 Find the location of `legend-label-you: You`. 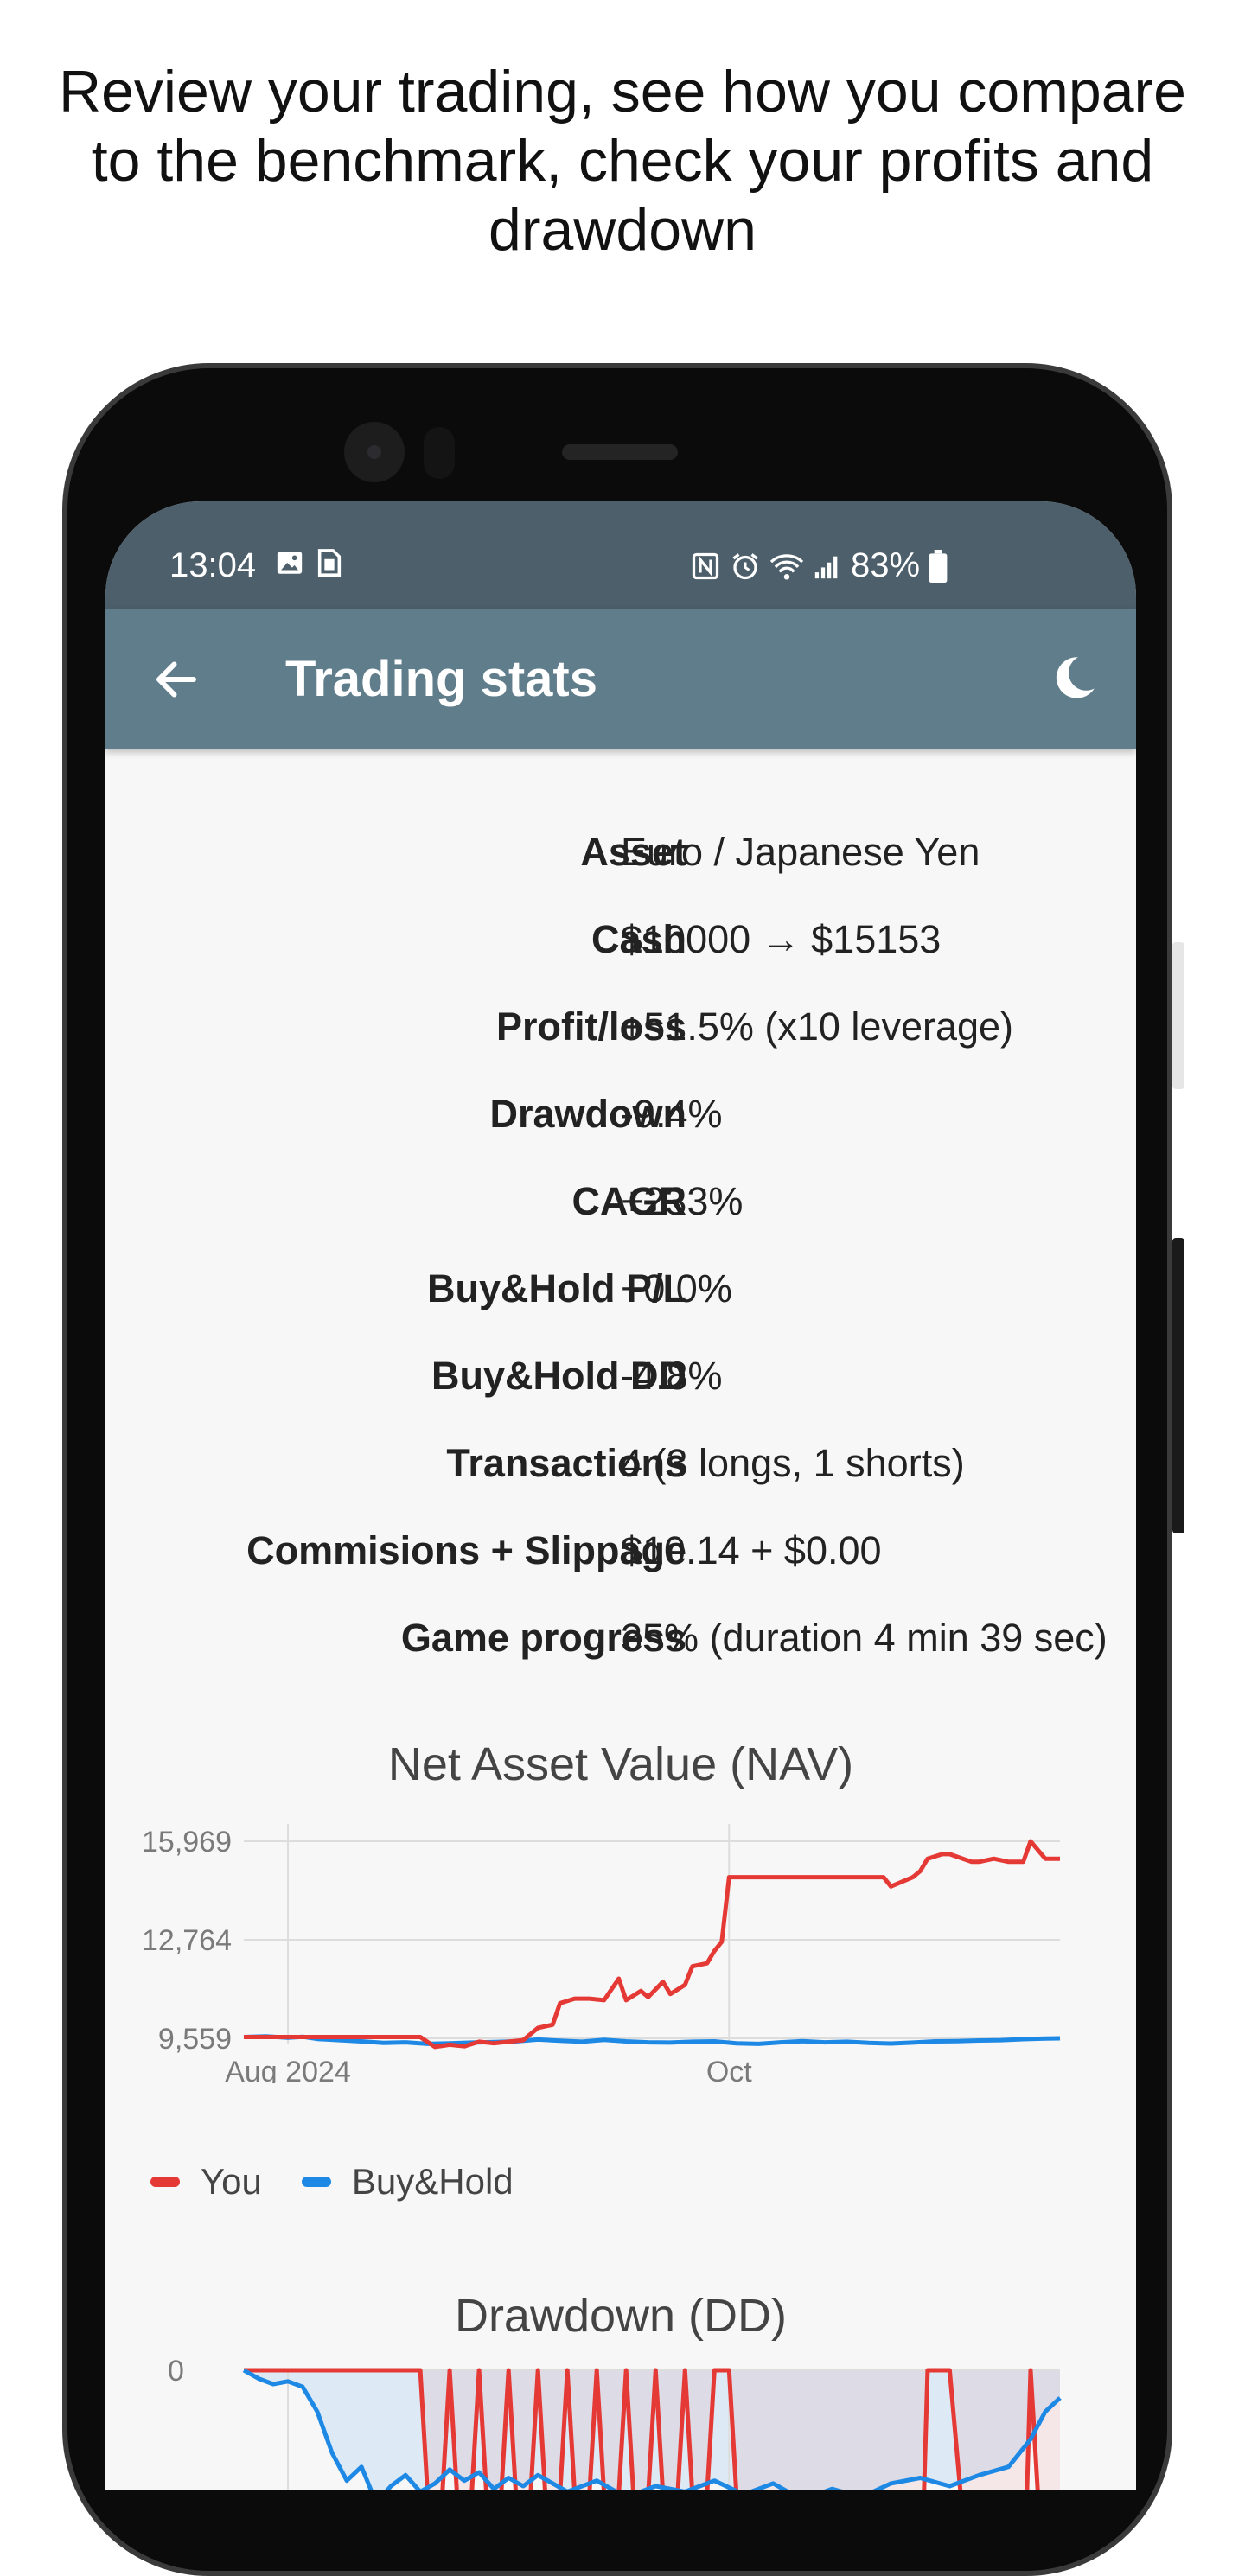

legend-label-you: You is located at coordinates (231, 2181).